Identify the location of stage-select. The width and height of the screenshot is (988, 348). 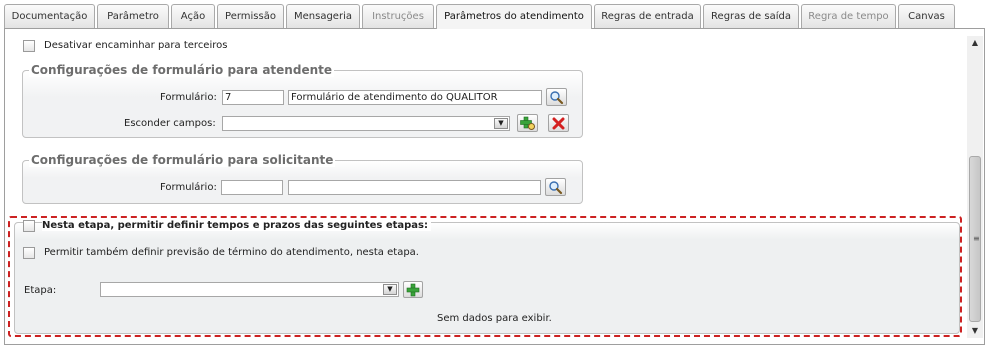
(249, 289).